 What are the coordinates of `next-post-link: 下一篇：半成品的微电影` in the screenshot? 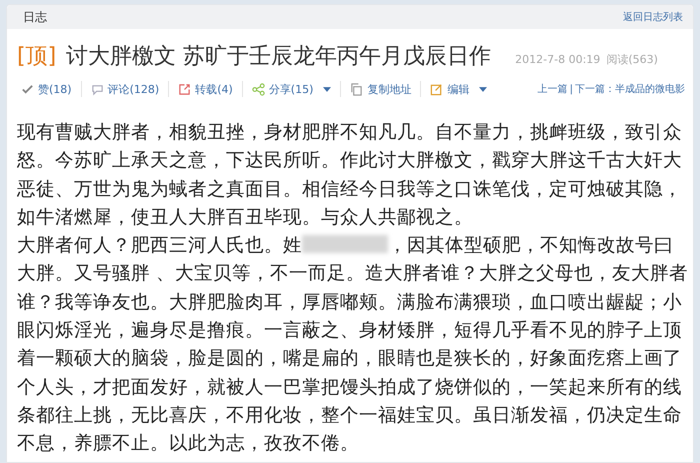 It's located at (630, 89).